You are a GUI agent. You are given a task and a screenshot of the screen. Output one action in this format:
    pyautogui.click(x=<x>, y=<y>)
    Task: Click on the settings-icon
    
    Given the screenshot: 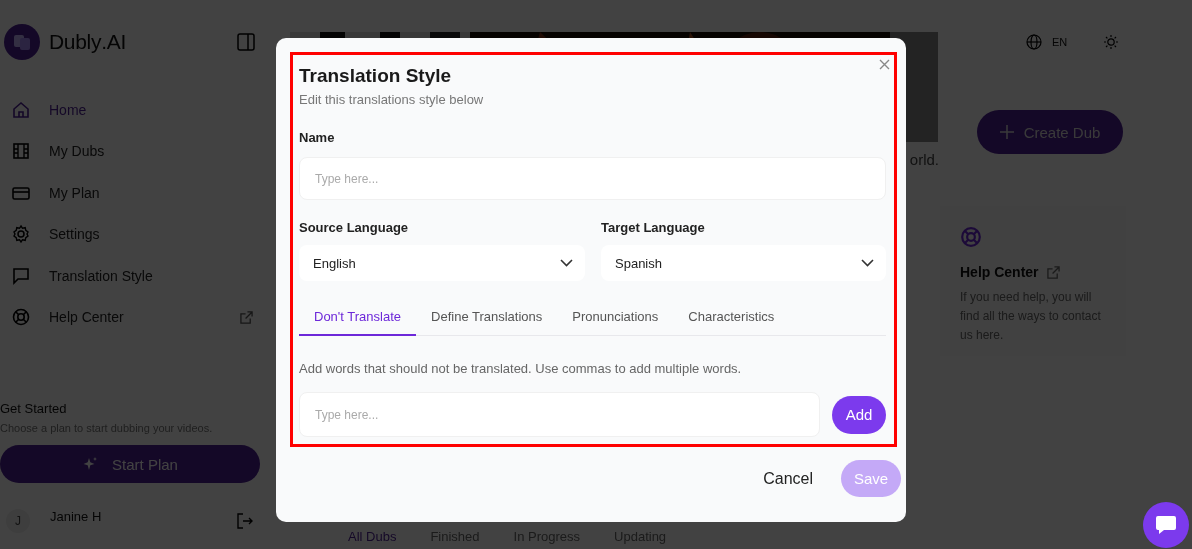 What is the action you would take?
    pyautogui.click(x=21, y=234)
    